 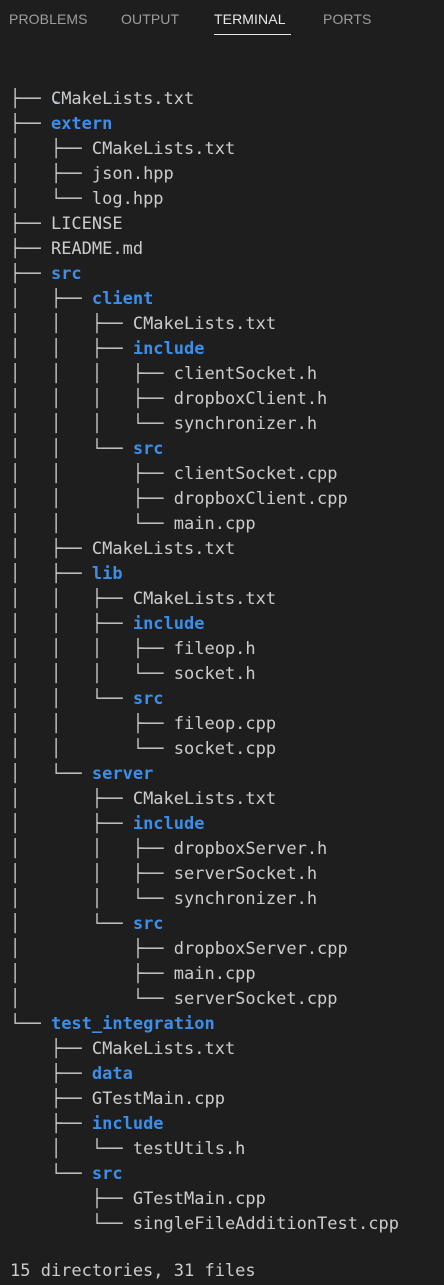 What do you see at coordinates (112, 1074) in the screenshot?
I see `directory-name: data` at bounding box center [112, 1074].